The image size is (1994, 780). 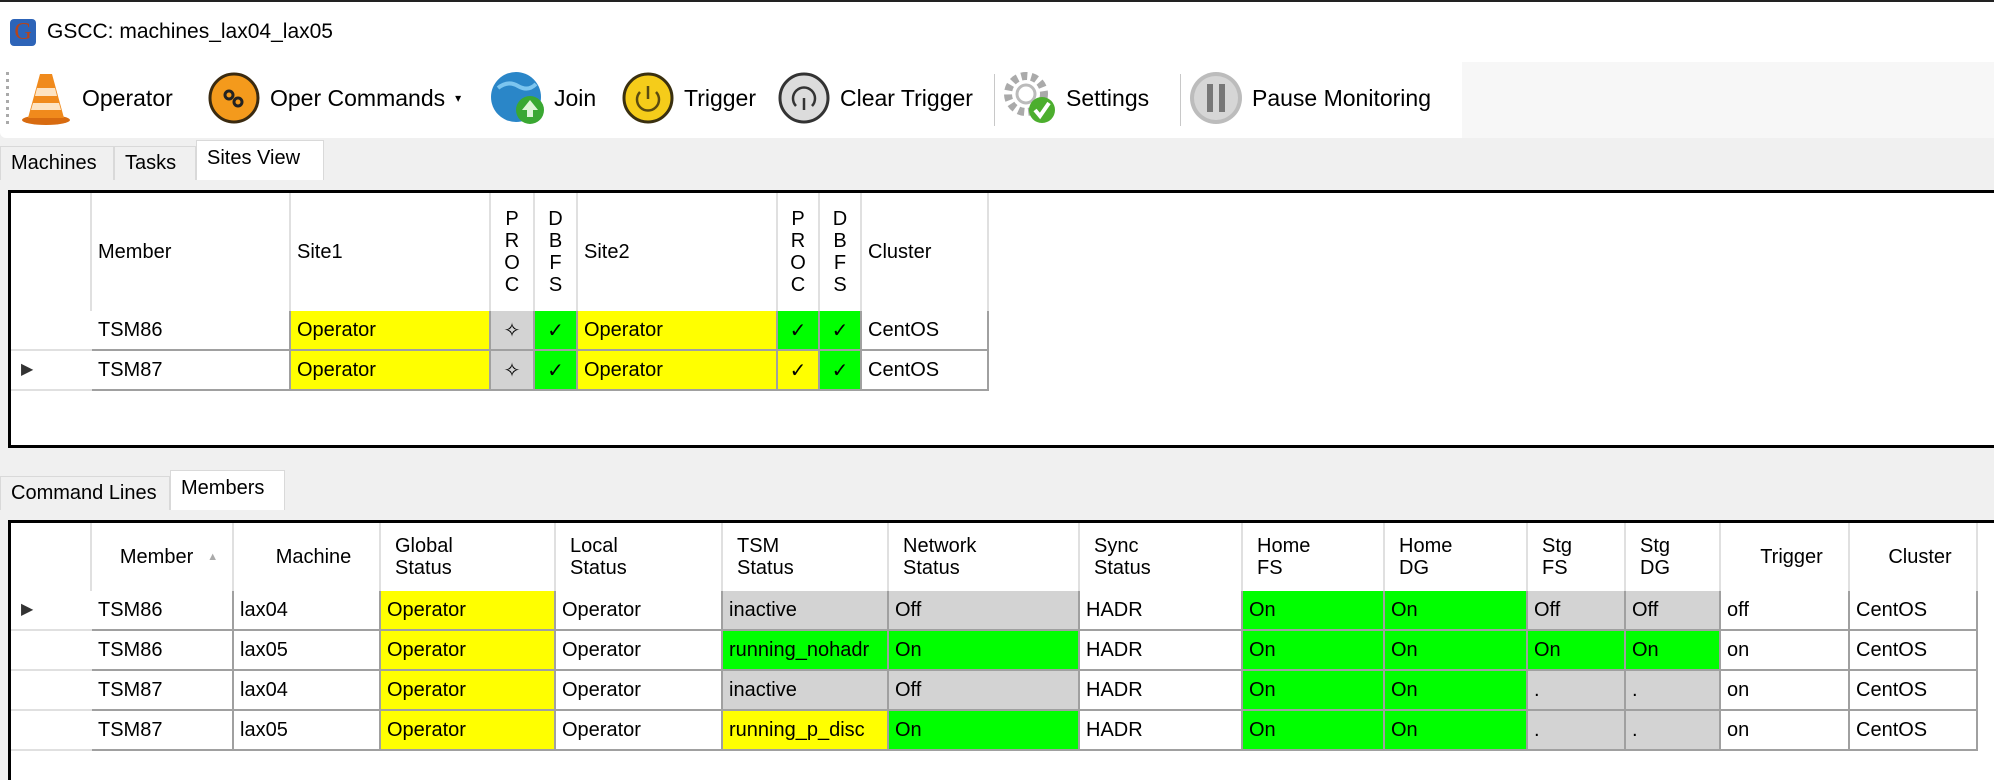 What do you see at coordinates (163, 557) in the screenshot?
I see `column-header-member: Member ▲` at bounding box center [163, 557].